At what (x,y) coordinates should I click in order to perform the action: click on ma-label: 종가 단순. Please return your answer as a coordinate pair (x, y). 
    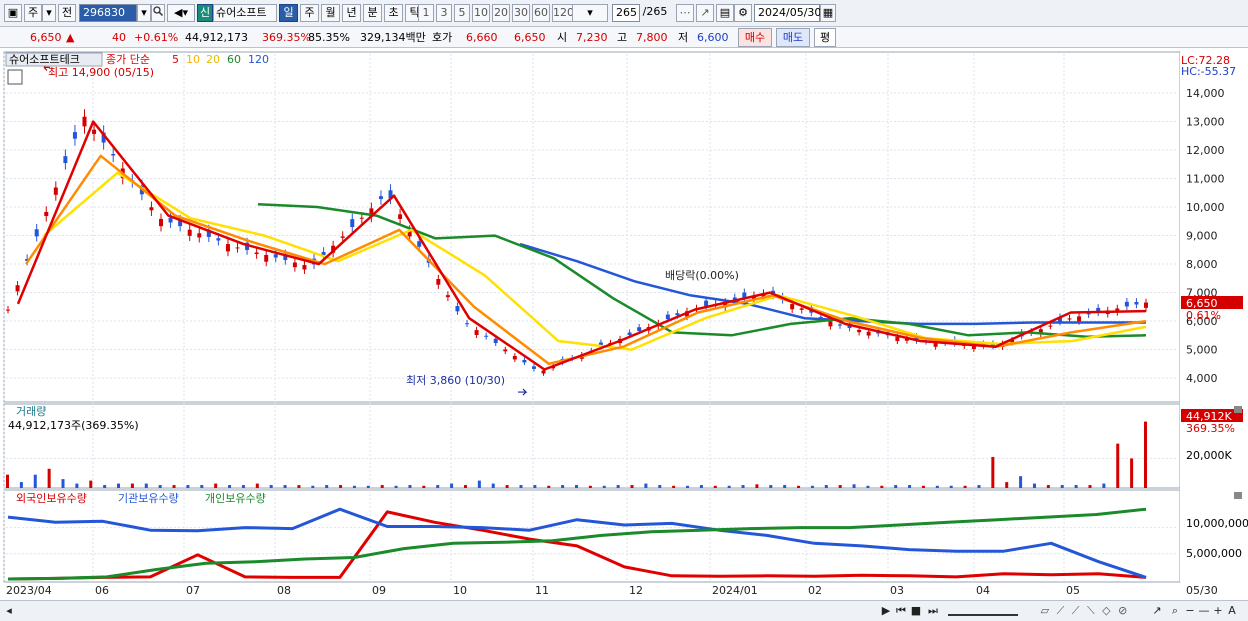
    Looking at the image, I should click on (128, 59).